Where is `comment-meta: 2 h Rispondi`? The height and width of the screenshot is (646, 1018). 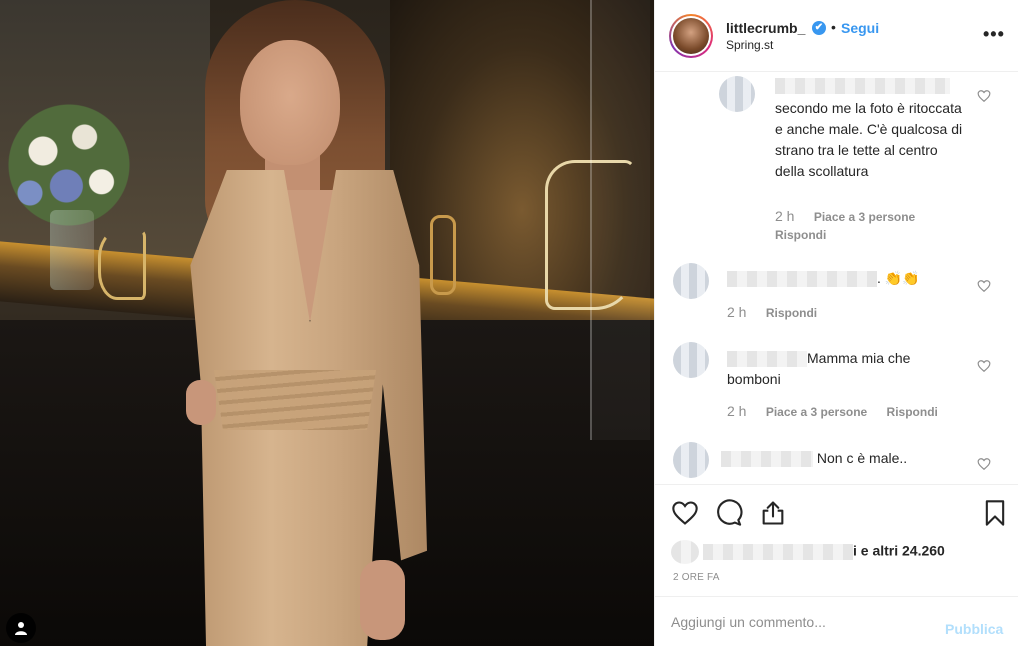 comment-meta: 2 h Rispondi is located at coordinates (780, 312).